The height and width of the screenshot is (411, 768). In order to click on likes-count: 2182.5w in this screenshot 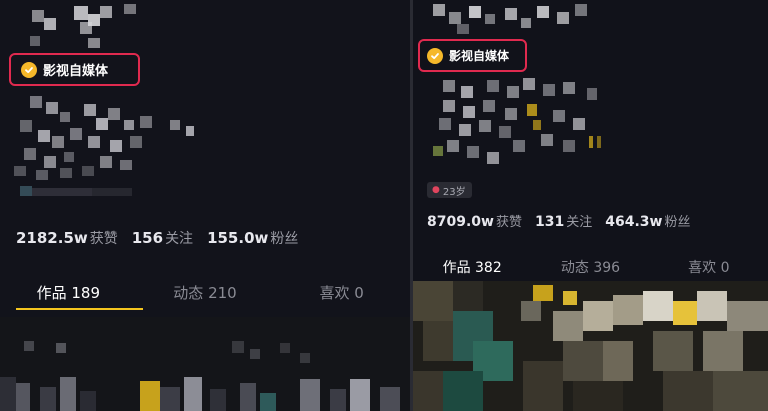, I will do `click(52, 238)`.